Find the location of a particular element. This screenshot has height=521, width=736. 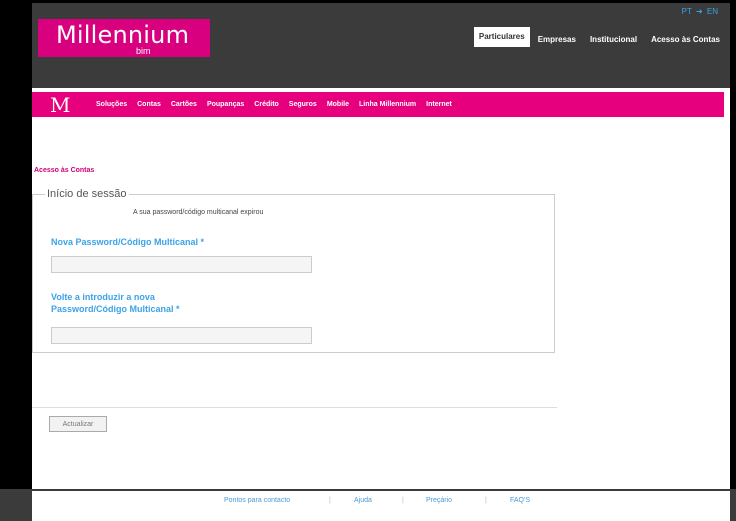

tab-institucional: Institucional is located at coordinates (613, 40).